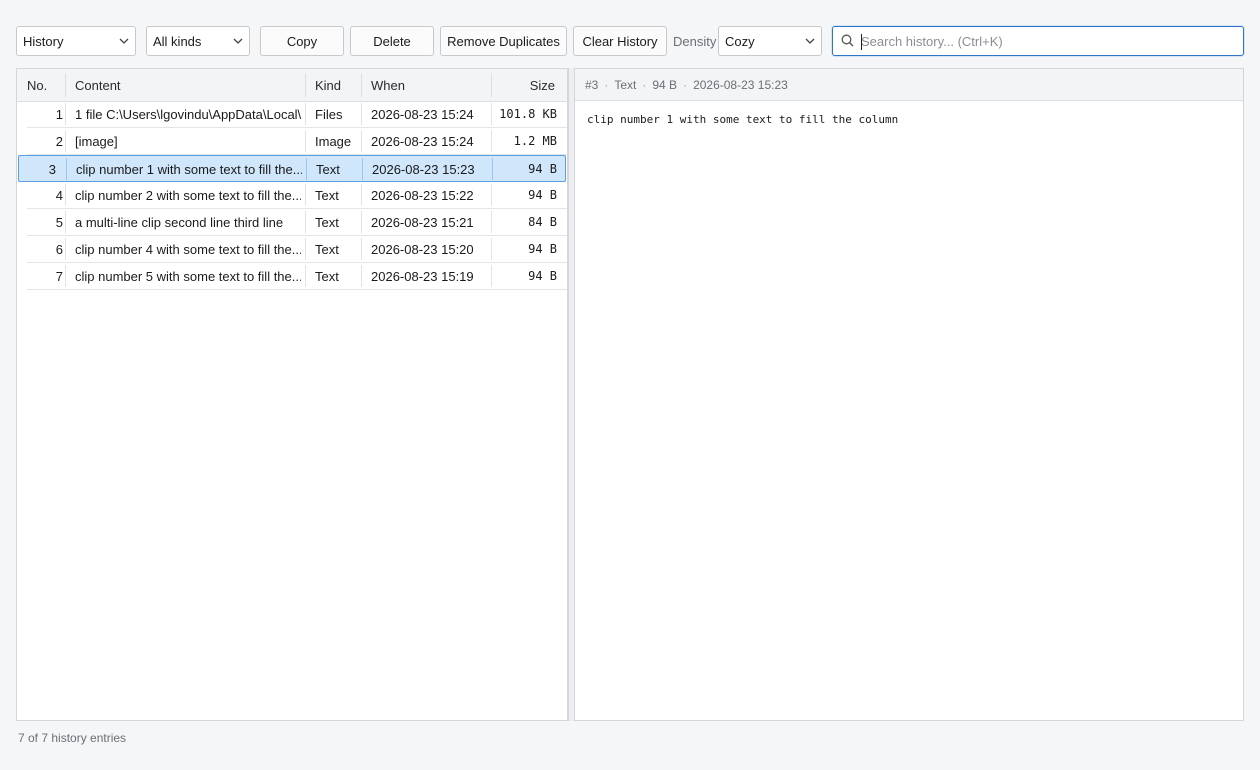  What do you see at coordinates (340, 85) in the screenshot?
I see `column-header-kind: Kind` at bounding box center [340, 85].